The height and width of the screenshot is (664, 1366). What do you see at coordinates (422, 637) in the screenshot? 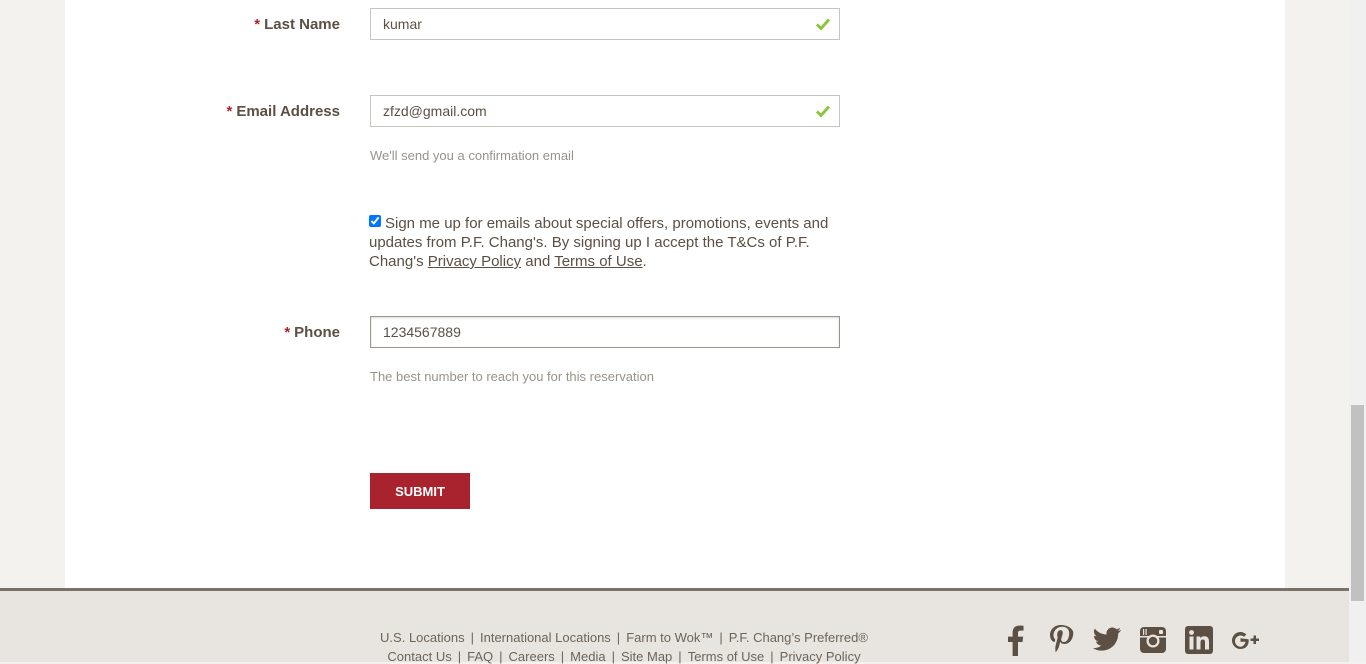
I see `footer-link-us-locations: U.S. Locations` at bounding box center [422, 637].